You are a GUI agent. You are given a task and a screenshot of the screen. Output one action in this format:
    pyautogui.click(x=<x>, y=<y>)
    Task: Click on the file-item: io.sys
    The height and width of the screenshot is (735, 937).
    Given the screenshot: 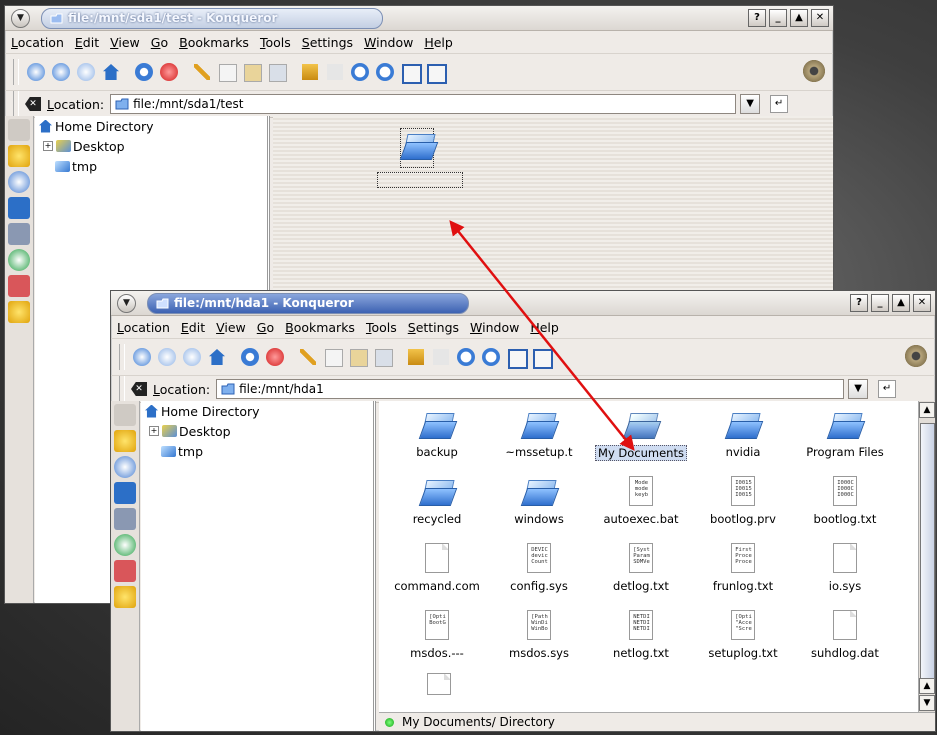 What is the action you would take?
    pyautogui.click(x=845, y=572)
    